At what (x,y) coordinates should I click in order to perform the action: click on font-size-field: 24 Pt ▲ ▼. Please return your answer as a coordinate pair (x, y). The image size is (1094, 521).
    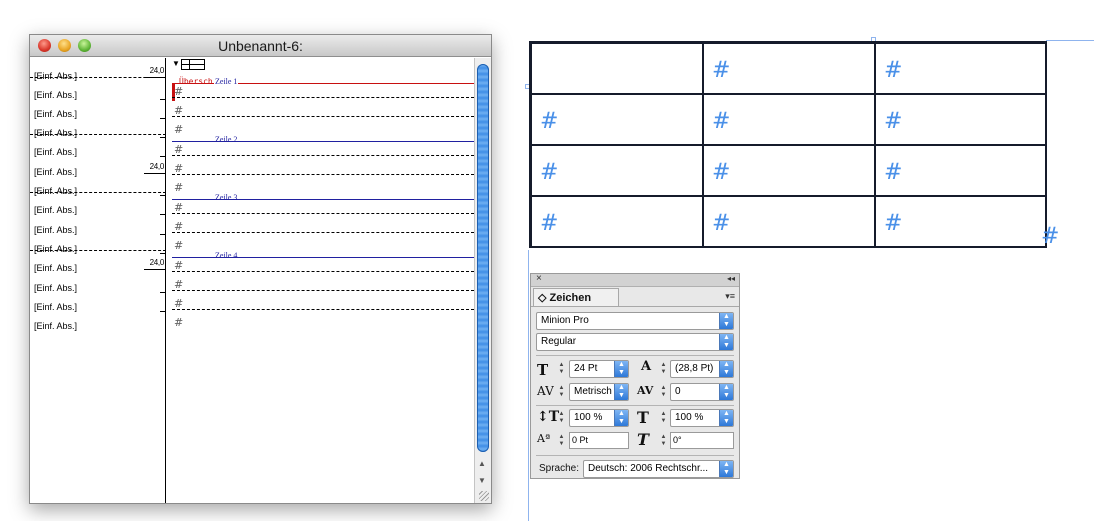
    Looking at the image, I should click on (599, 369).